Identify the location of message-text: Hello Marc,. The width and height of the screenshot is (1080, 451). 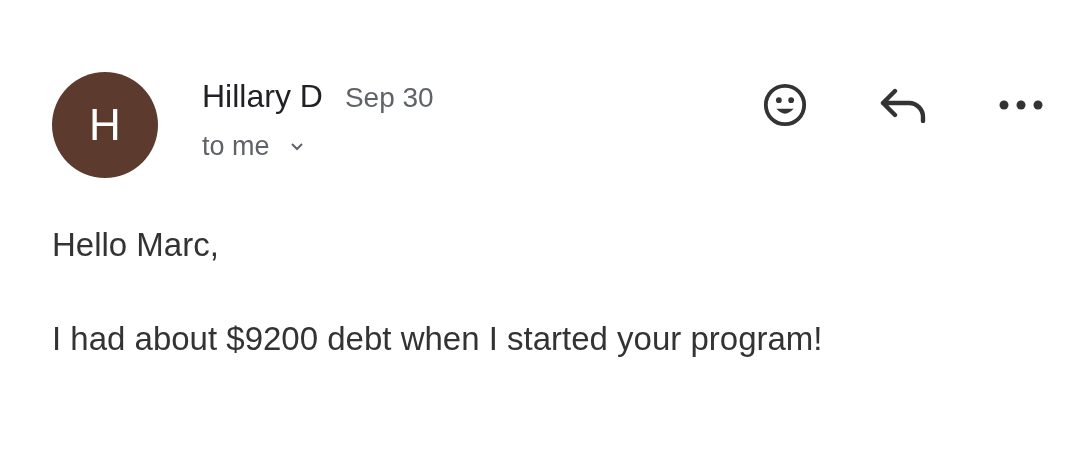
(136, 245).